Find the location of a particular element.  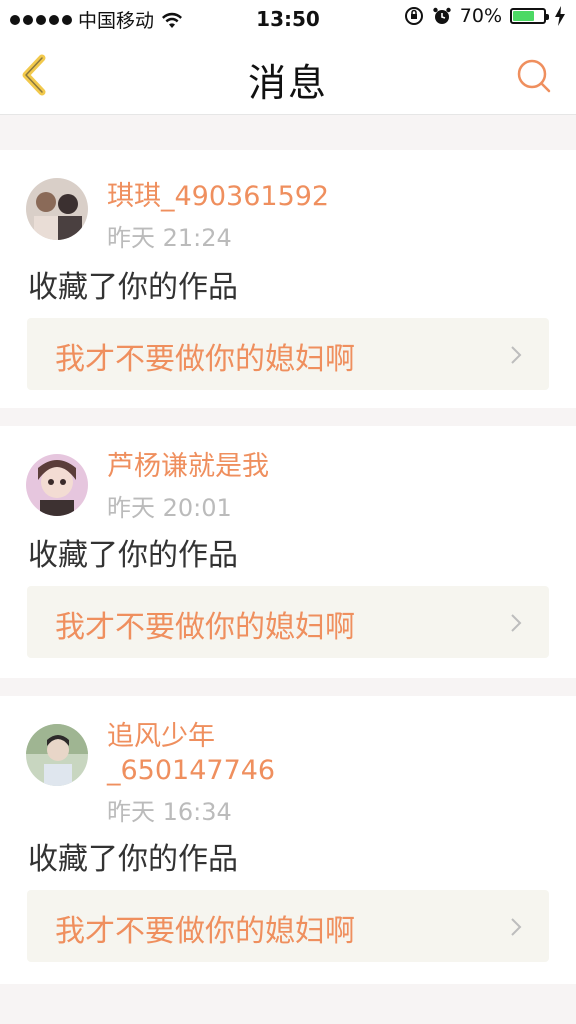

username: 琪琪_490361592 is located at coordinates (218, 197).